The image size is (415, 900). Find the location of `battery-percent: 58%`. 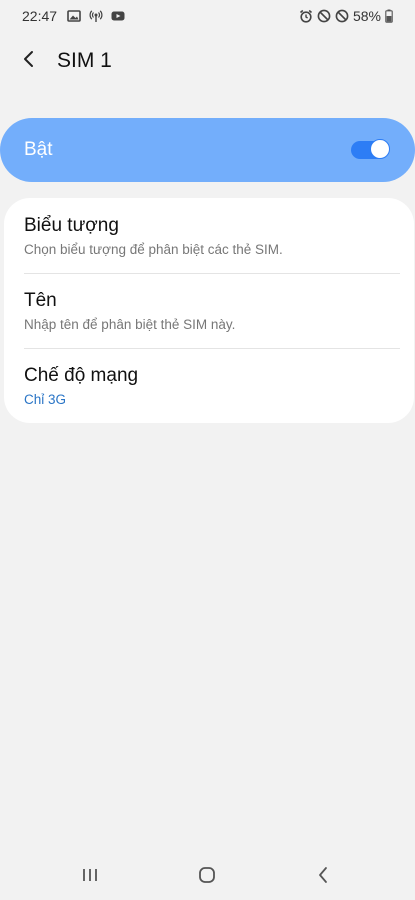

battery-percent: 58% is located at coordinates (366, 16).